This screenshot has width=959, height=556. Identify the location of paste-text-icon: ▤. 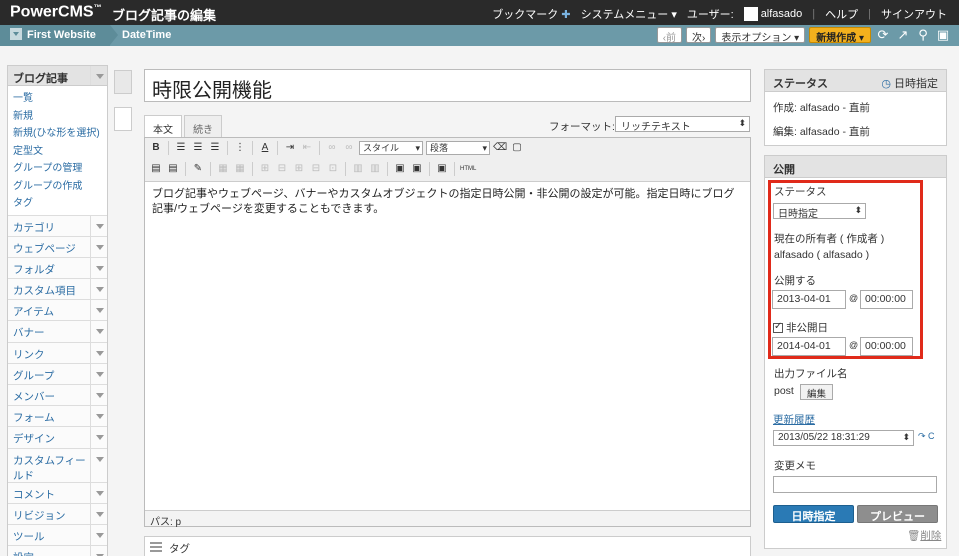
(173, 169).